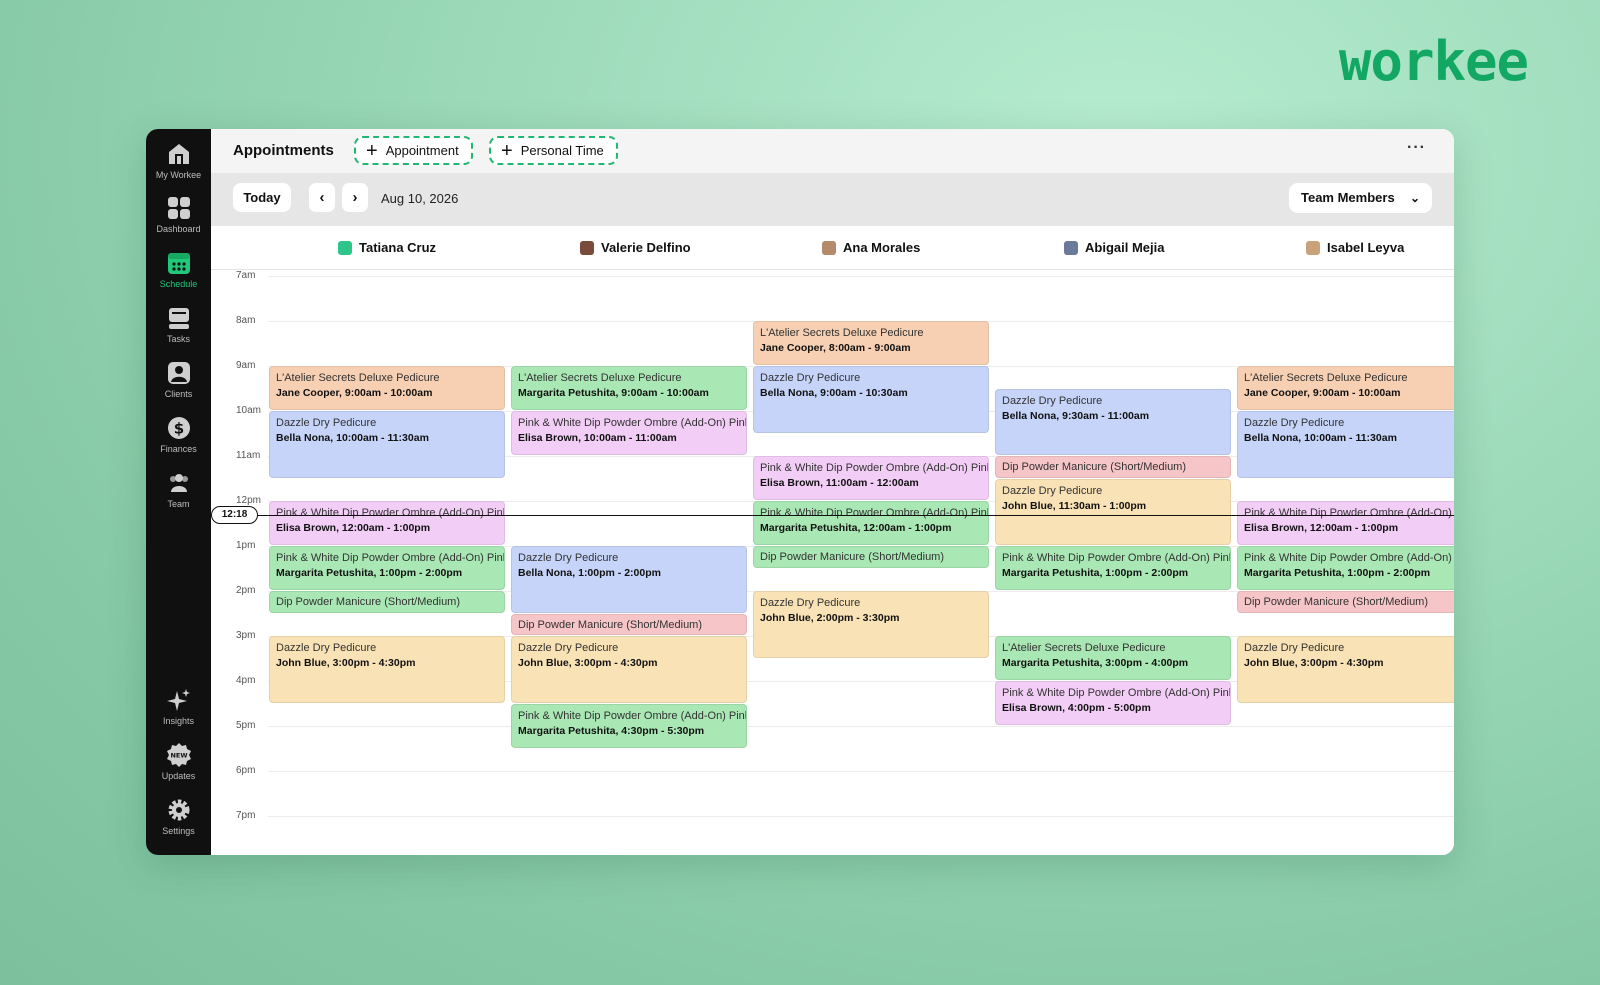 This screenshot has width=1600, height=985. What do you see at coordinates (422, 150) in the screenshot?
I see `add-appointment-label: Appointment` at bounding box center [422, 150].